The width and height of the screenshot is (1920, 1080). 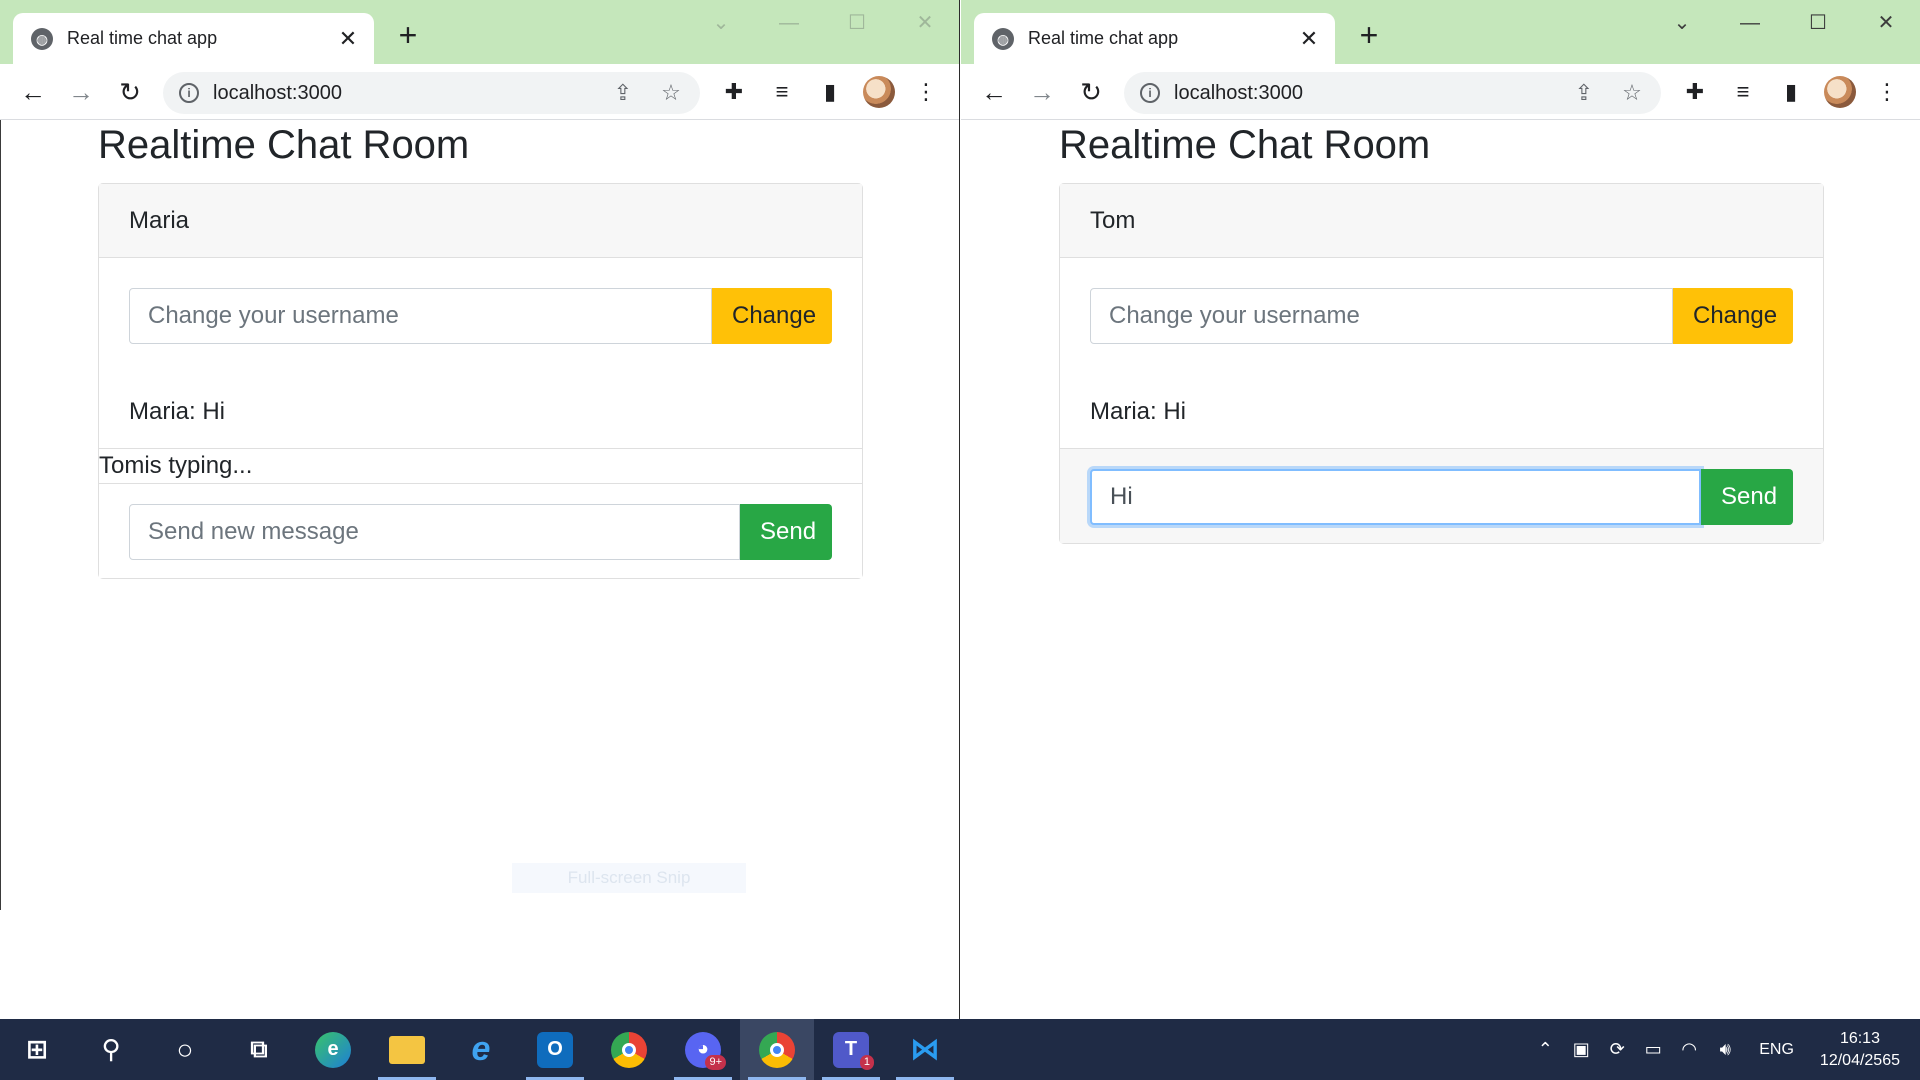 I want to click on page-title: Realtime Chat Room, so click(x=1245, y=145).